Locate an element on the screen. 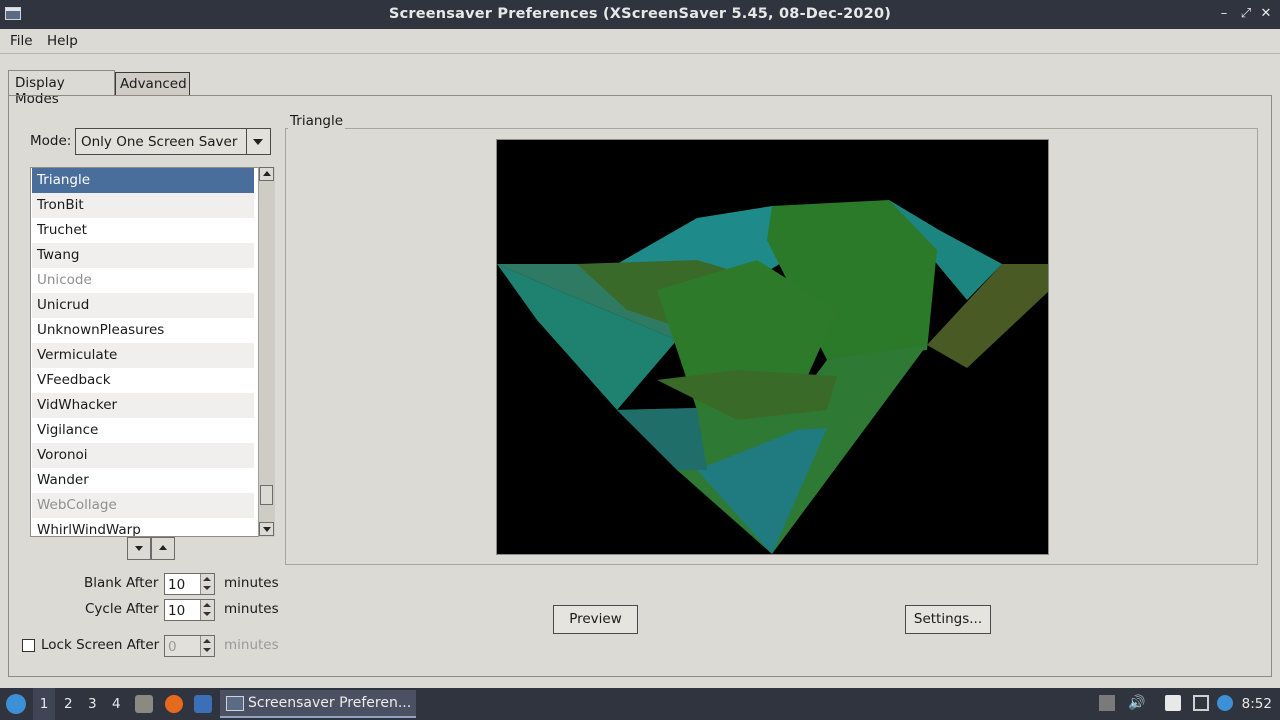 This screenshot has height=720, width=1280. taskbar: 1 2 3 4 Screensaver Preferen... 🔊 8:52 is located at coordinates (640, 704).